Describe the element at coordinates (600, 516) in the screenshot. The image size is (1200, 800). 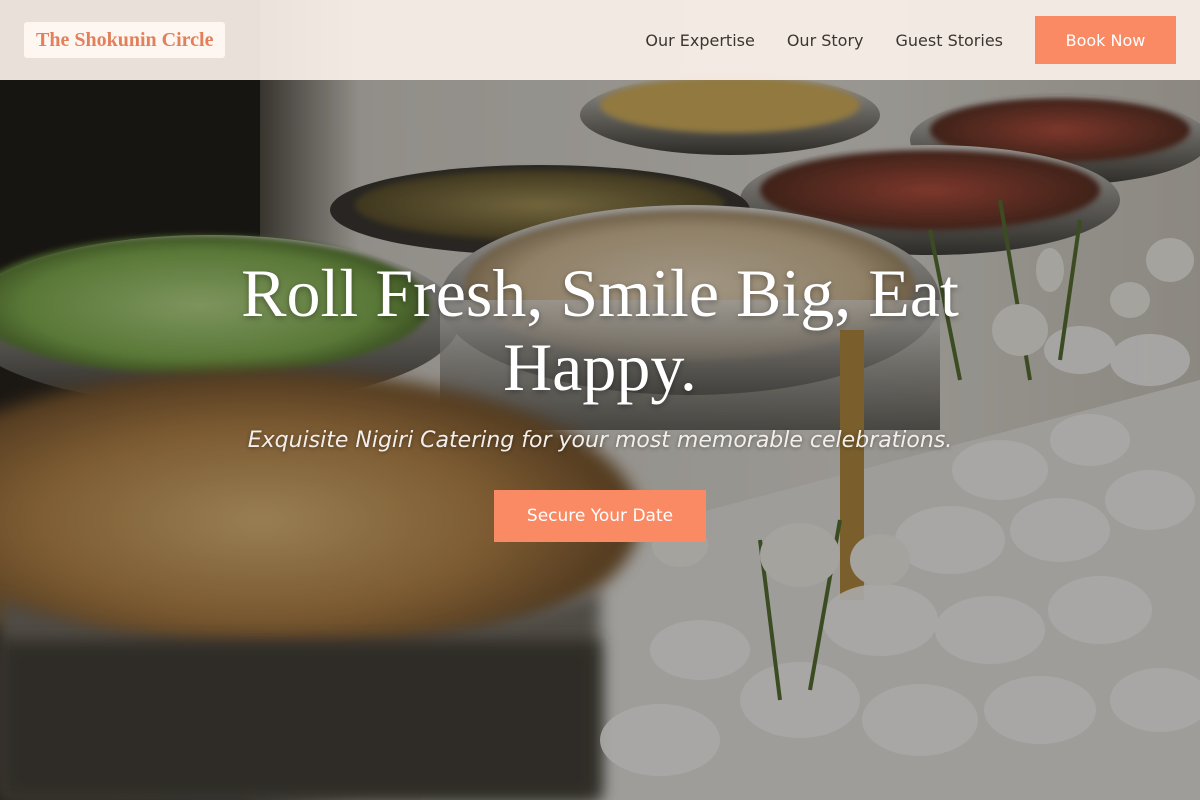
I see `secure-your-date-button: Secure Your Date` at that location.